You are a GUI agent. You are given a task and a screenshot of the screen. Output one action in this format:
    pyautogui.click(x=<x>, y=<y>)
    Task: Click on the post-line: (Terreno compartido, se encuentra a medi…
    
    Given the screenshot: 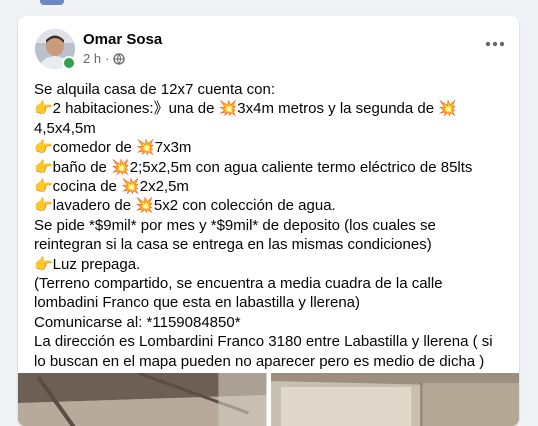 What is the action you would take?
    pyautogui.click(x=238, y=284)
    